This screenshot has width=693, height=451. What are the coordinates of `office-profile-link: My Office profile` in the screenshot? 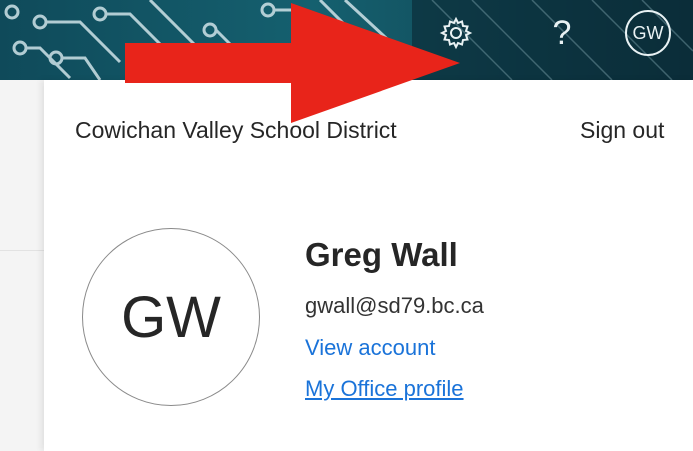 It's located at (384, 389).